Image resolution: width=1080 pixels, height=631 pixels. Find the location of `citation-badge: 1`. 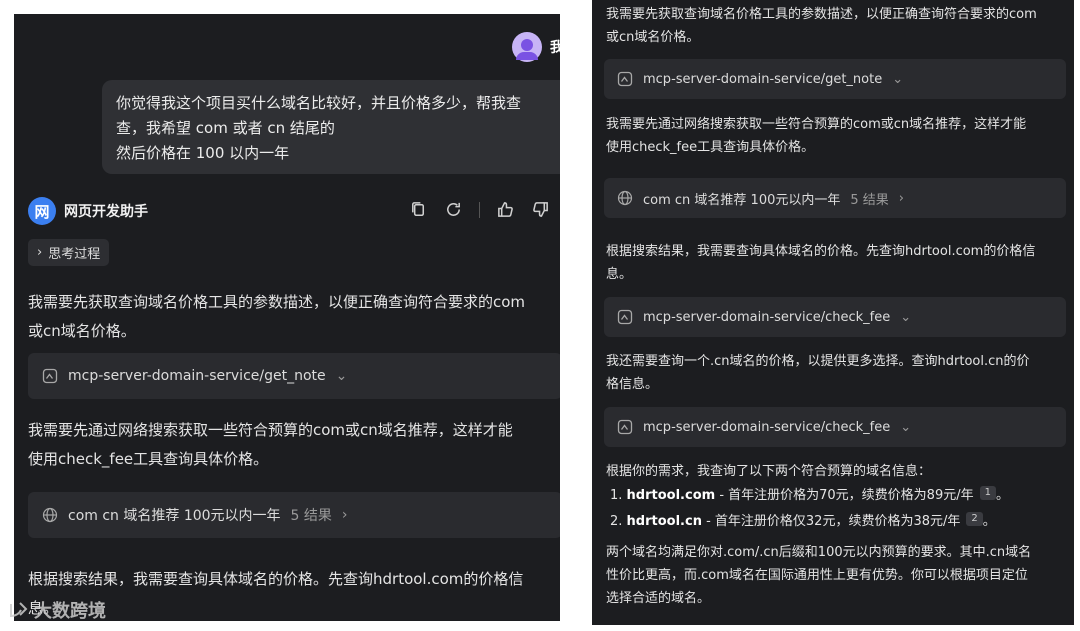

citation-badge: 1 is located at coordinates (987, 493).